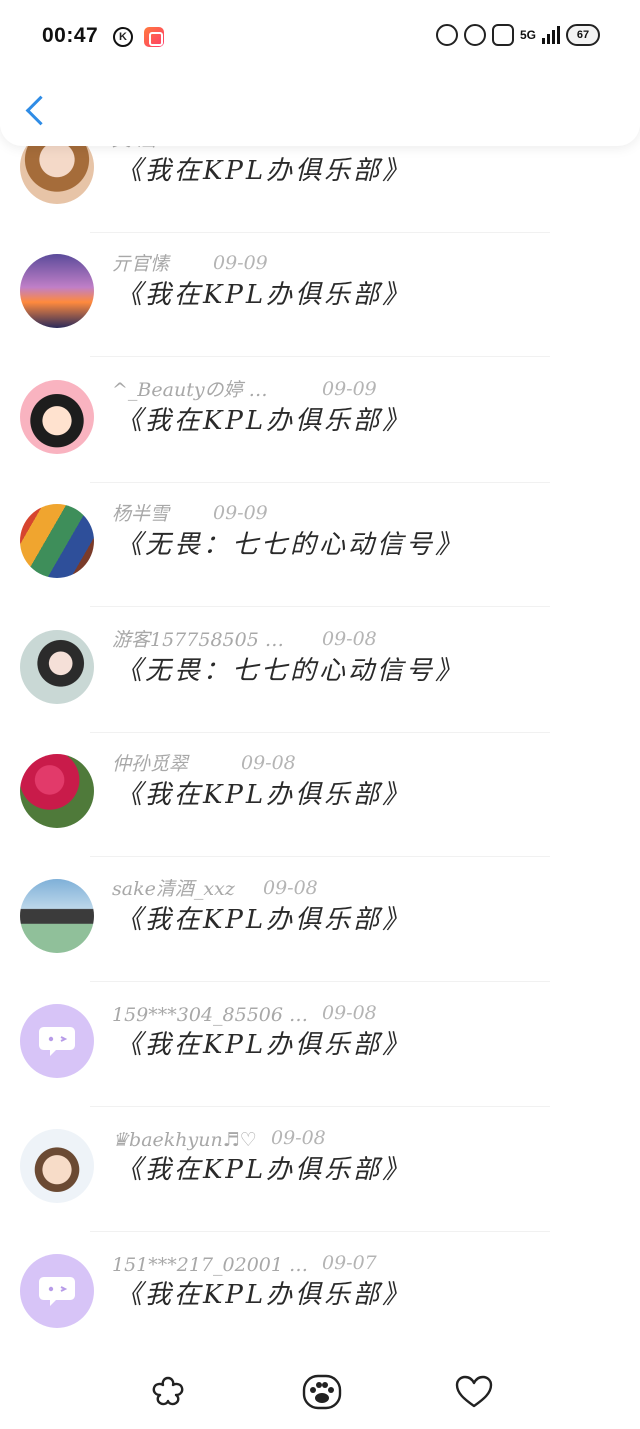  I want to click on message-item: sake清酒_xxz 09-08 《我在KPL办俱乐部》, so click(320, 919).